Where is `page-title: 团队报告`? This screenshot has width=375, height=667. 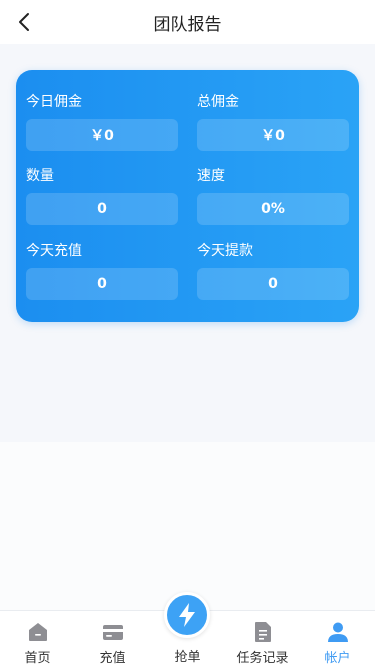
page-title: 团队报告 is located at coordinates (187, 24).